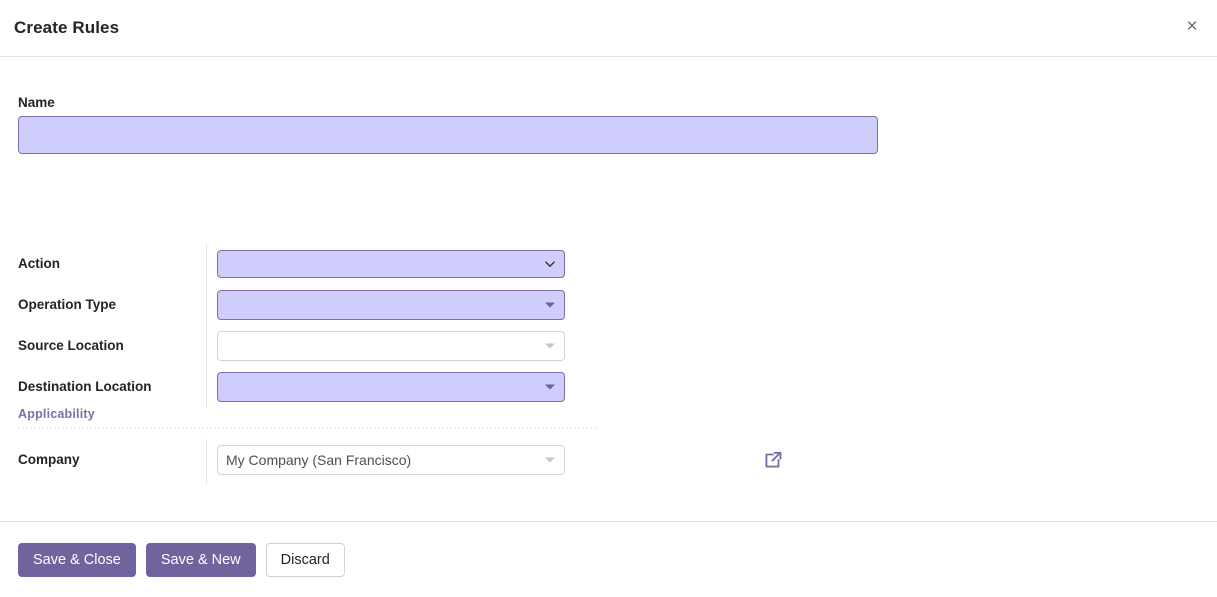  I want to click on discard-button: Discard, so click(305, 559).